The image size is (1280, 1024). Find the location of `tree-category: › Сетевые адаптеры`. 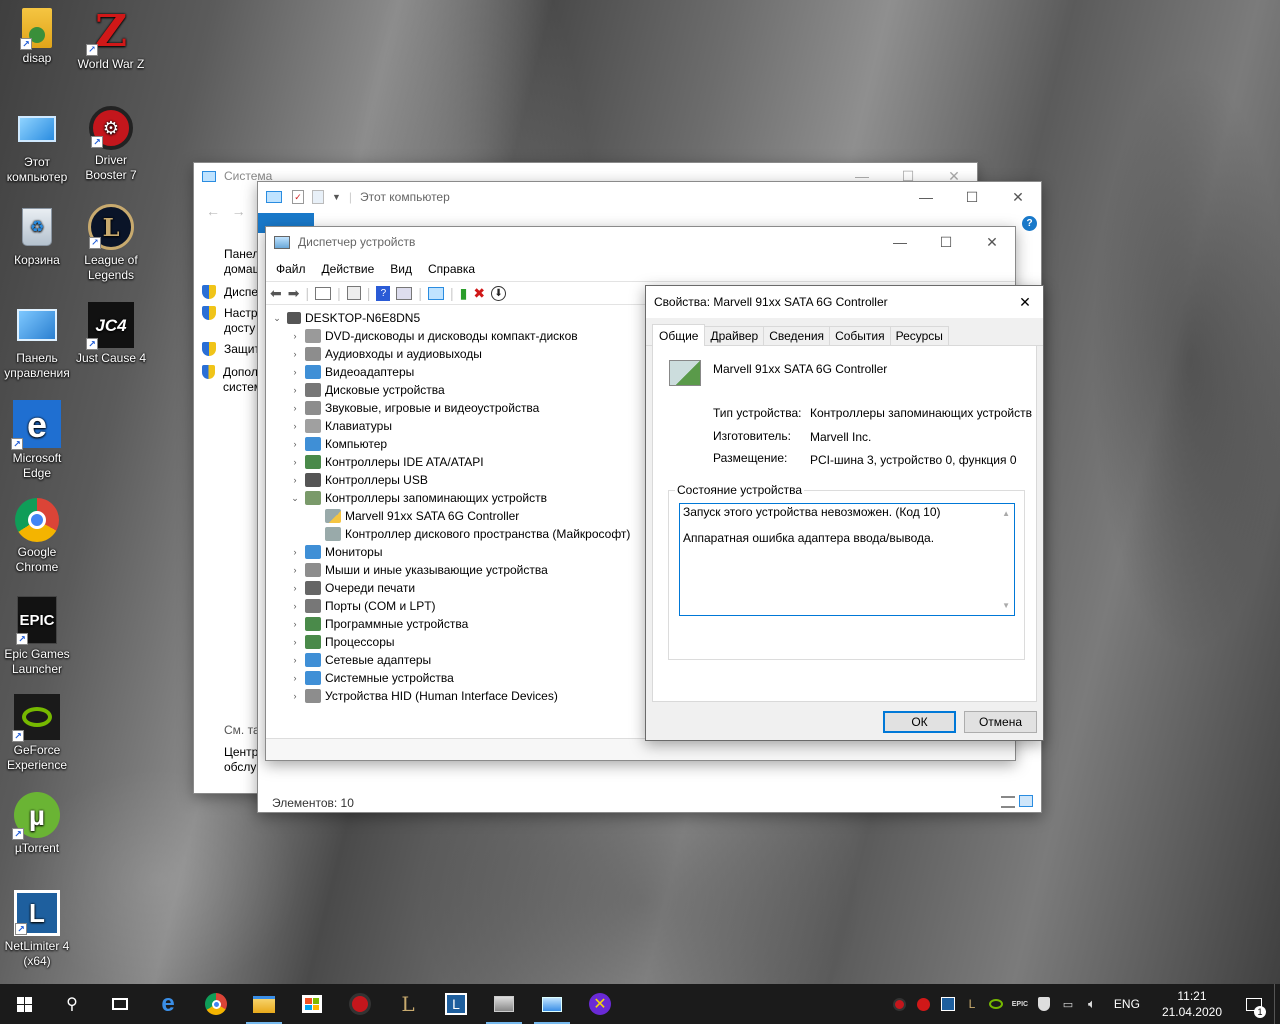

tree-category: › Сетевые адаптеры is located at coordinates (459, 660).